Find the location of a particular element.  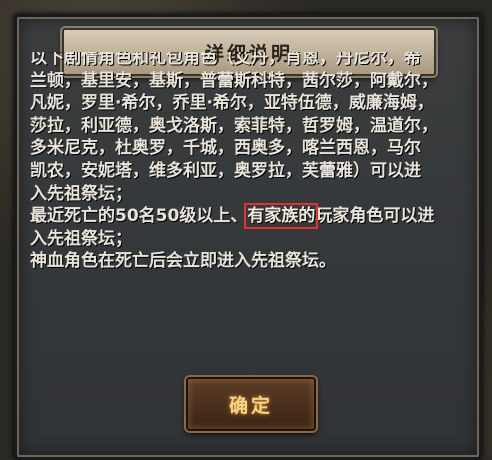

text-line: 兰顿，基里安，基斯，普蕾斯科特，茜尔莎，阿戴尔， is located at coordinates (234, 80).